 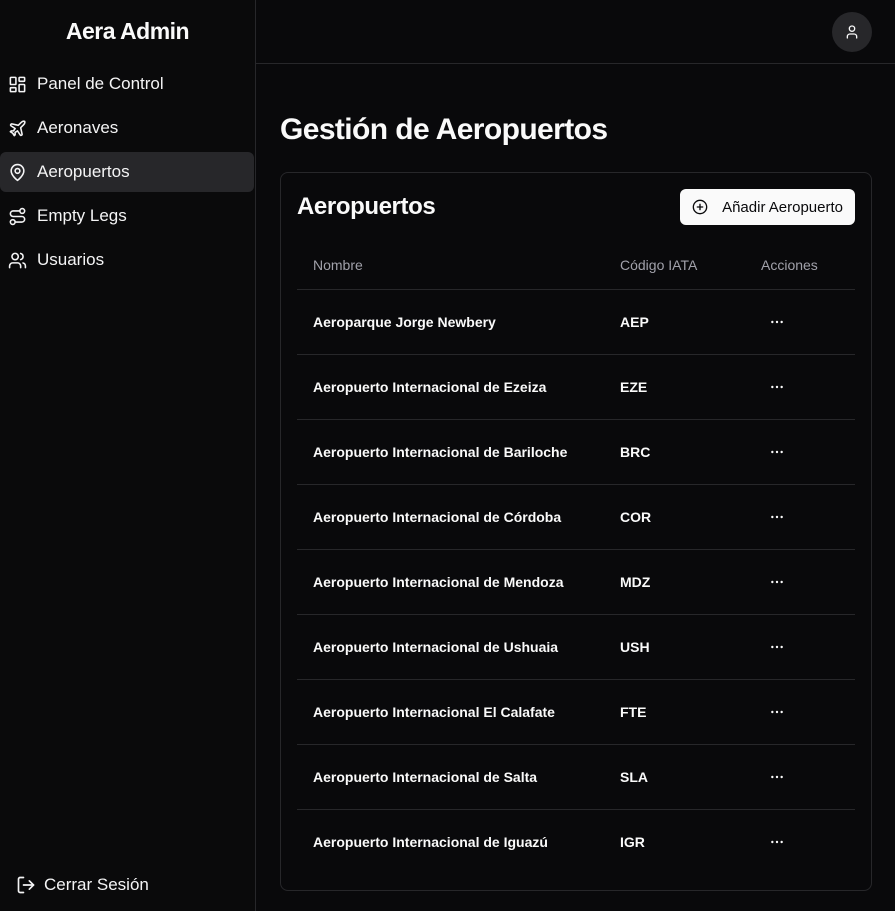 I want to click on plus-circle-icon, so click(x=700, y=207).